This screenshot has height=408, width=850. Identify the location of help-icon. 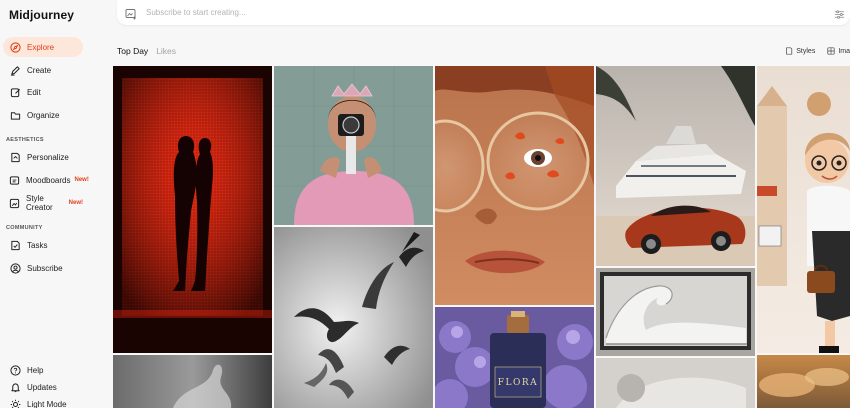
(15, 370).